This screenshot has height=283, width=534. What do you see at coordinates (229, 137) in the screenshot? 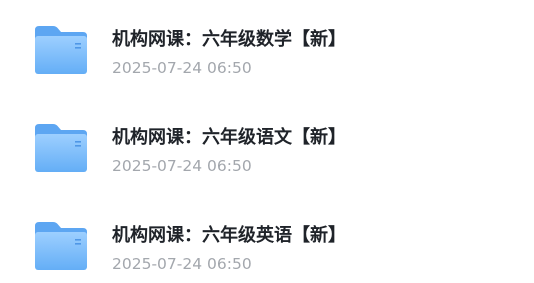
I see `file-name: 机构网课：六年级语文【新】` at bounding box center [229, 137].